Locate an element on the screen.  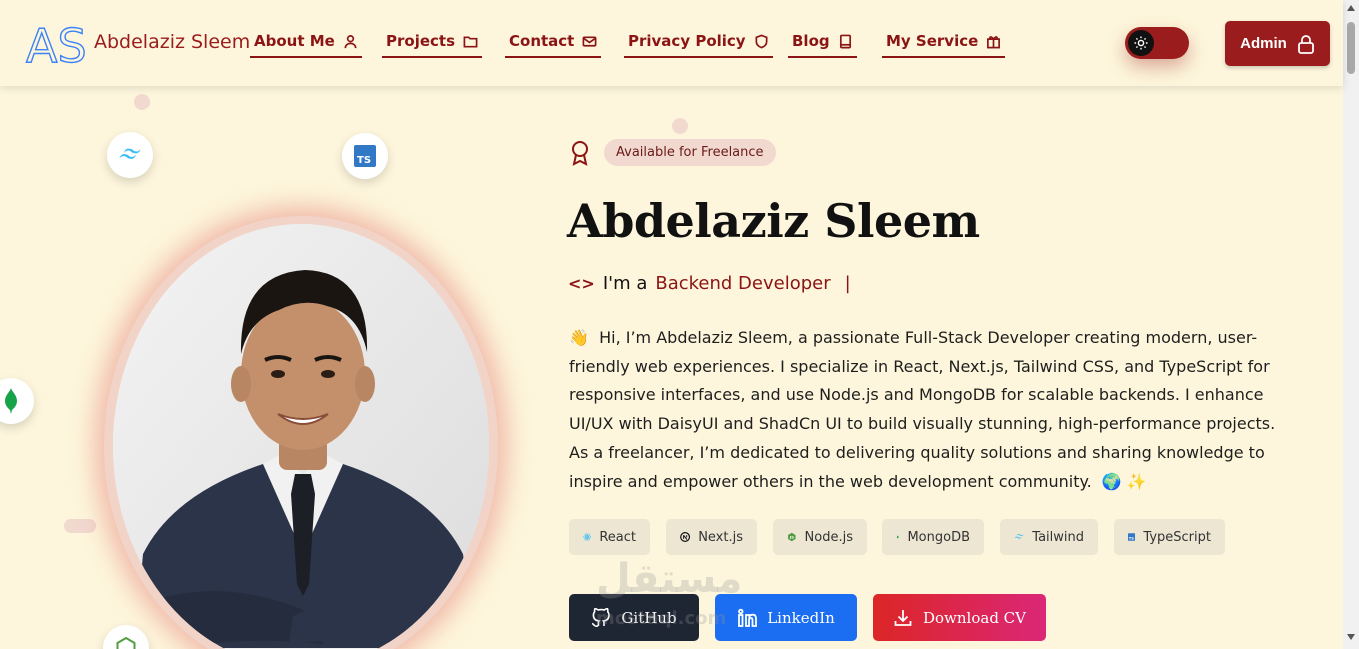
user-icon is located at coordinates (350, 41).